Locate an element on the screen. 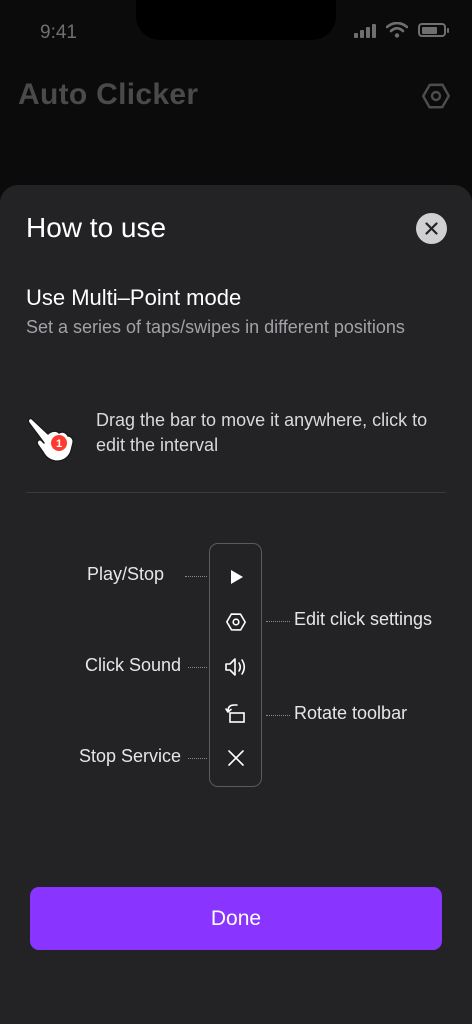 The image size is (472, 1024). wifi-icon is located at coordinates (397, 30).